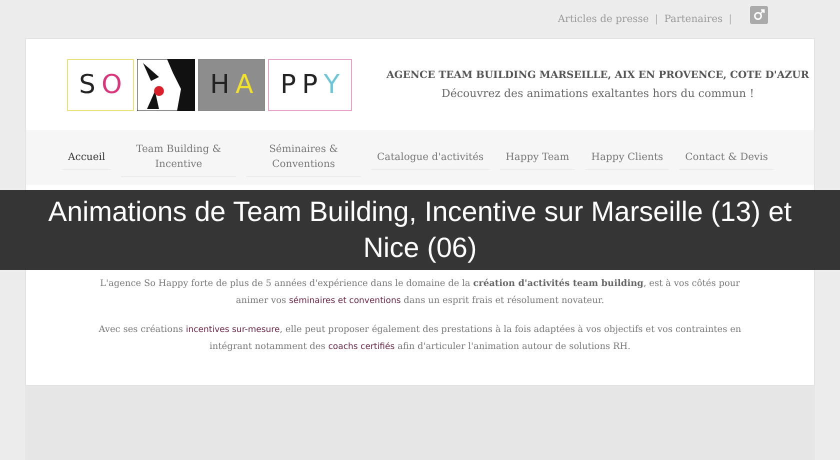 The height and width of the screenshot is (460, 840). What do you see at coordinates (87, 158) in the screenshot?
I see `nav-link: Accueil` at bounding box center [87, 158].